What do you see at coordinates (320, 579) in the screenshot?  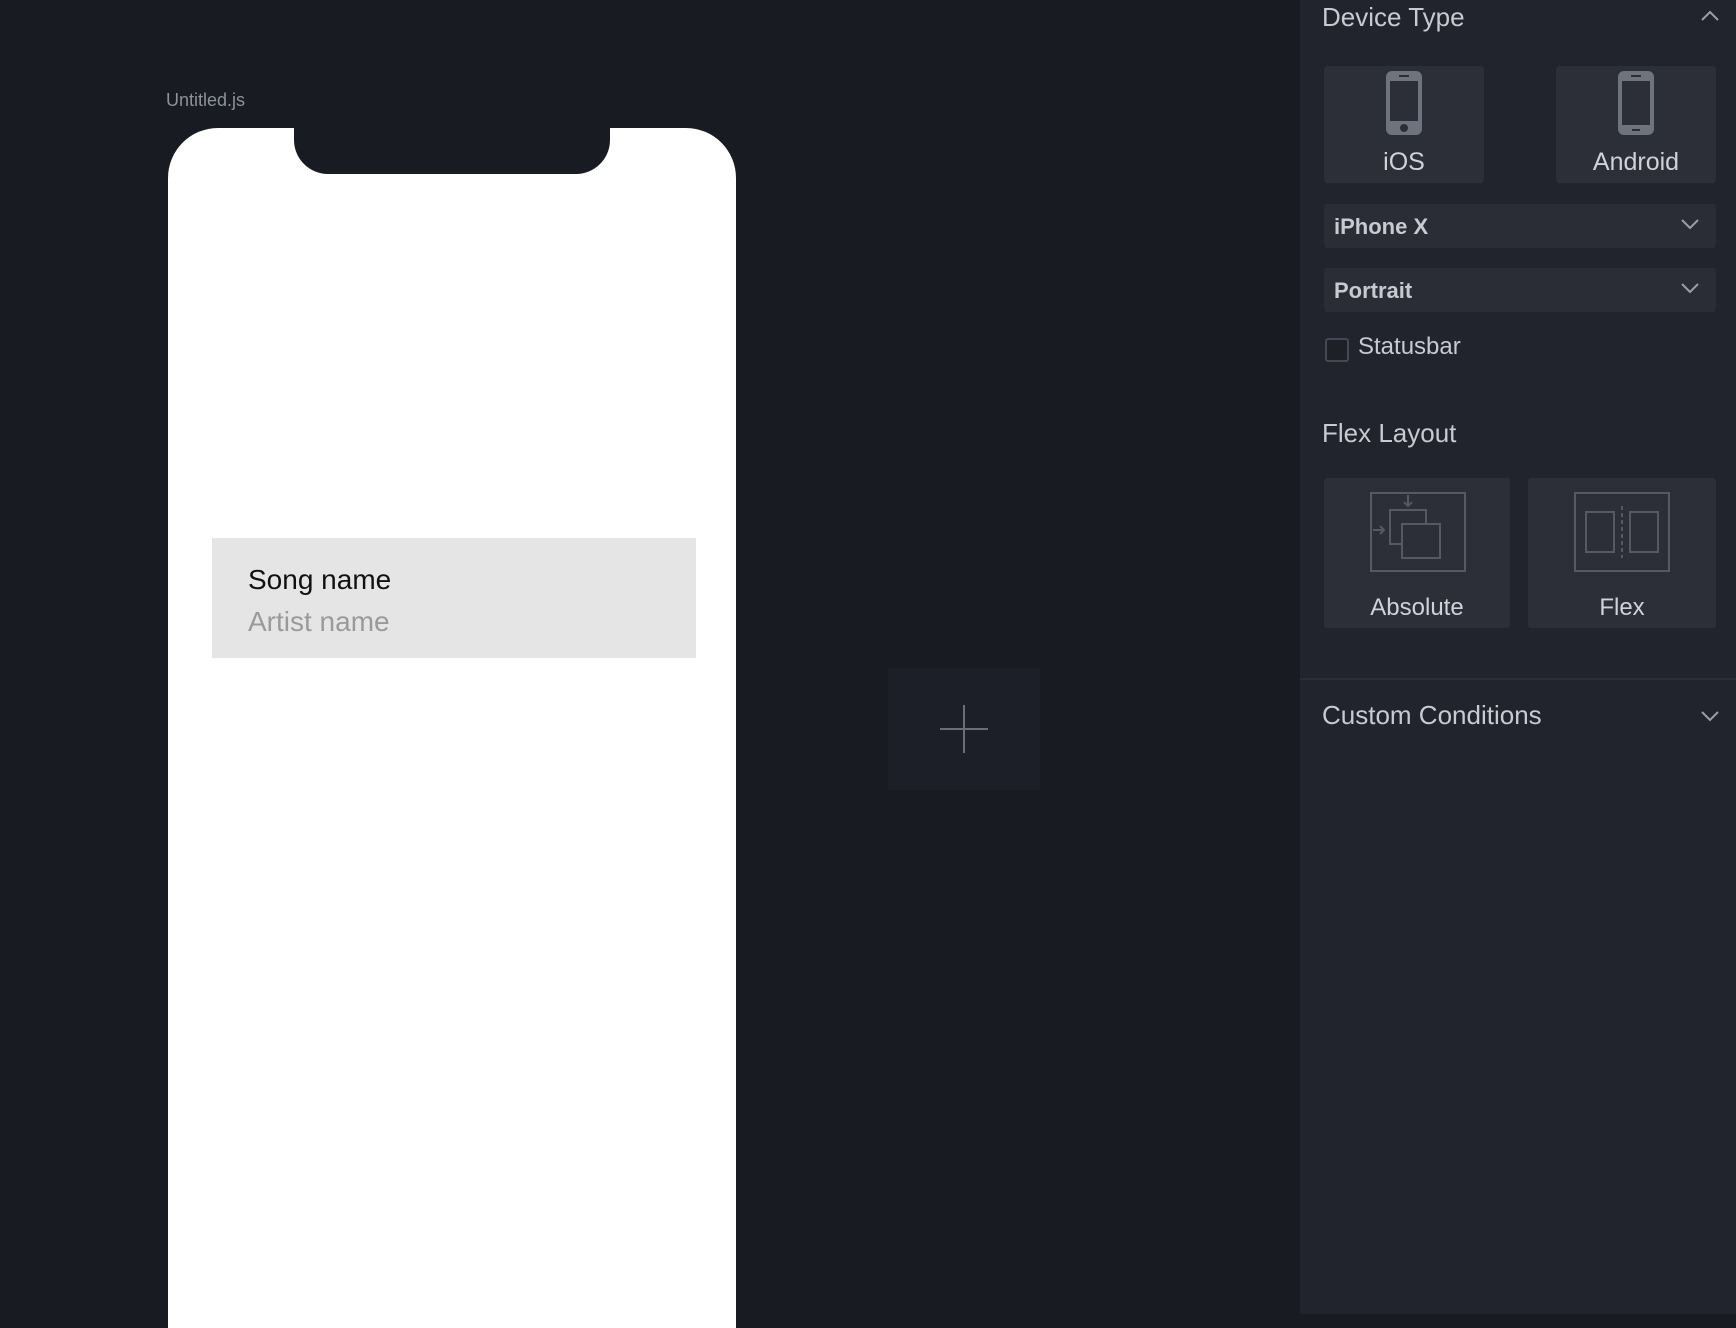 I see `song-name-text: Song name` at bounding box center [320, 579].